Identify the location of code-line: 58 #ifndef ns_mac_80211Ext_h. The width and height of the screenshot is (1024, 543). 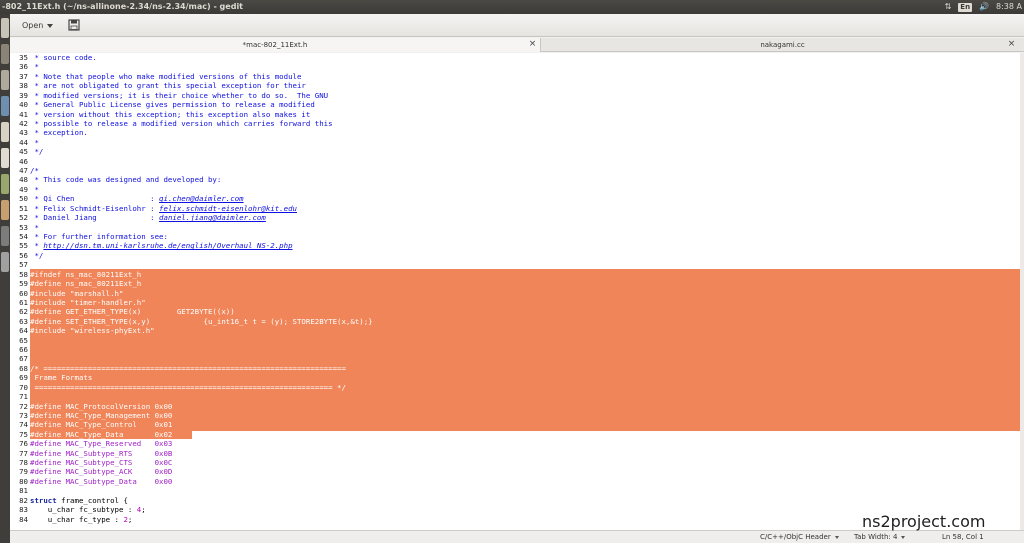
(517, 274).